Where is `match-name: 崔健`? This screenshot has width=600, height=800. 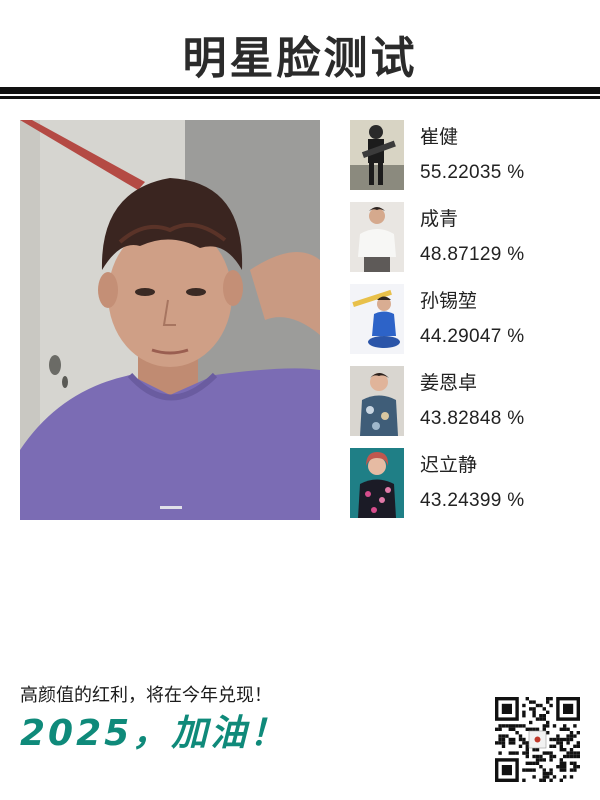
match-name: 崔健 is located at coordinates (439, 137).